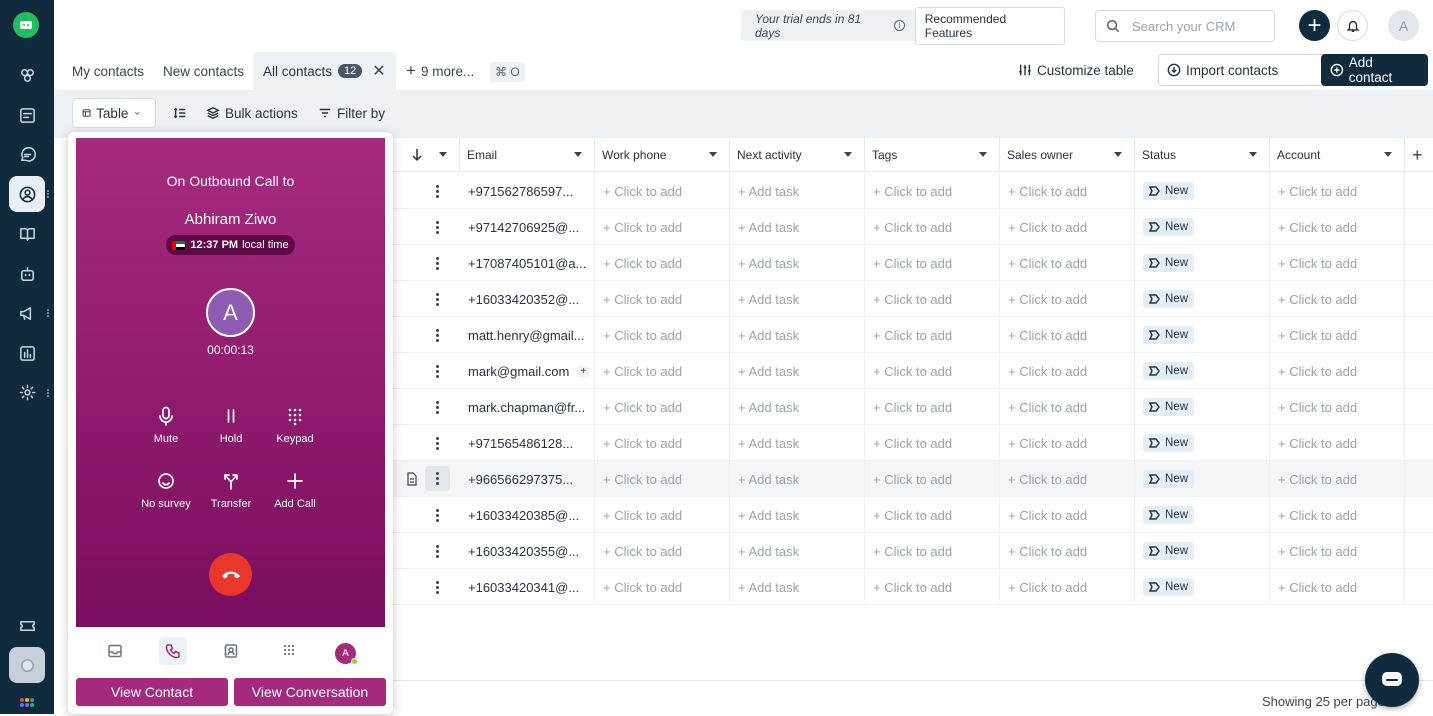  What do you see at coordinates (324, 71) in the screenshot?
I see `tab-all-contacts: All contacts 12 ✕` at bounding box center [324, 71].